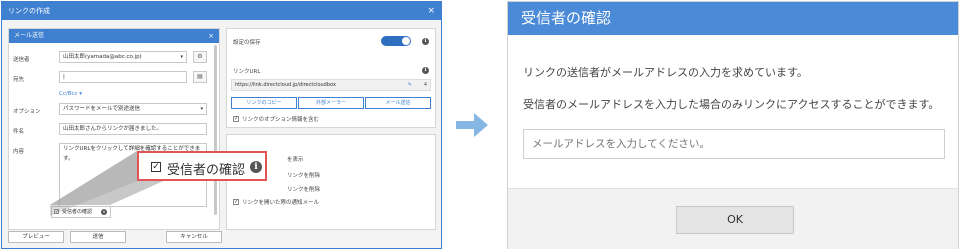 This screenshot has width=960, height=250. I want to click on option-value: パスワードをメールで別途送信, so click(102, 109).